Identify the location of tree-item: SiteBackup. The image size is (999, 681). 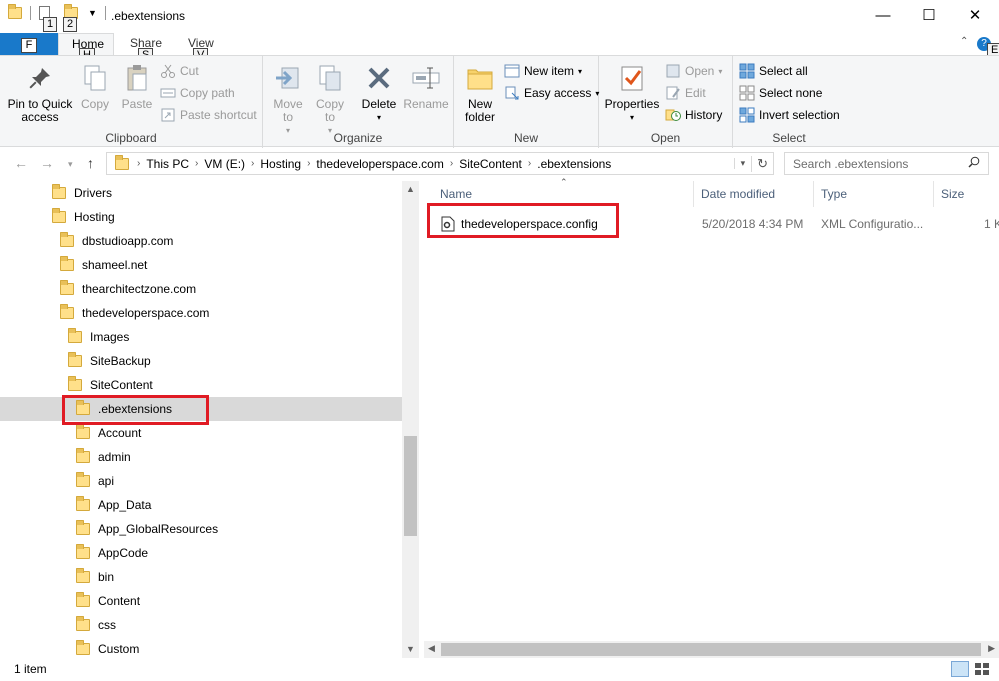
(201, 361).